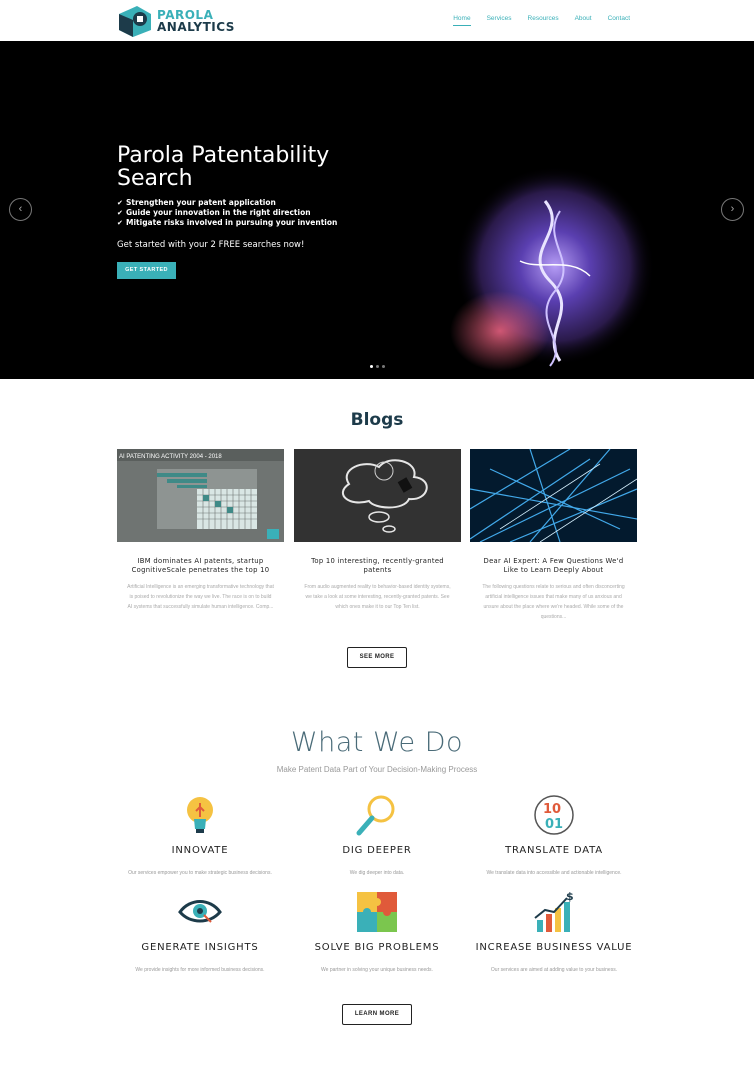 The height and width of the screenshot is (1084, 754). I want to click on nav-about: About, so click(583, 20).